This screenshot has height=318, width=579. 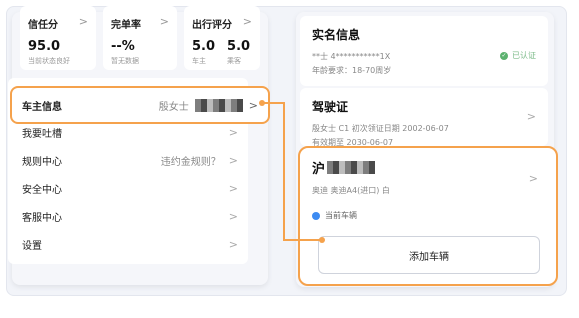 I want to click on vehicle-model: 奥迪 奥迪A4(进口) 白, so click(x=351, y=190).